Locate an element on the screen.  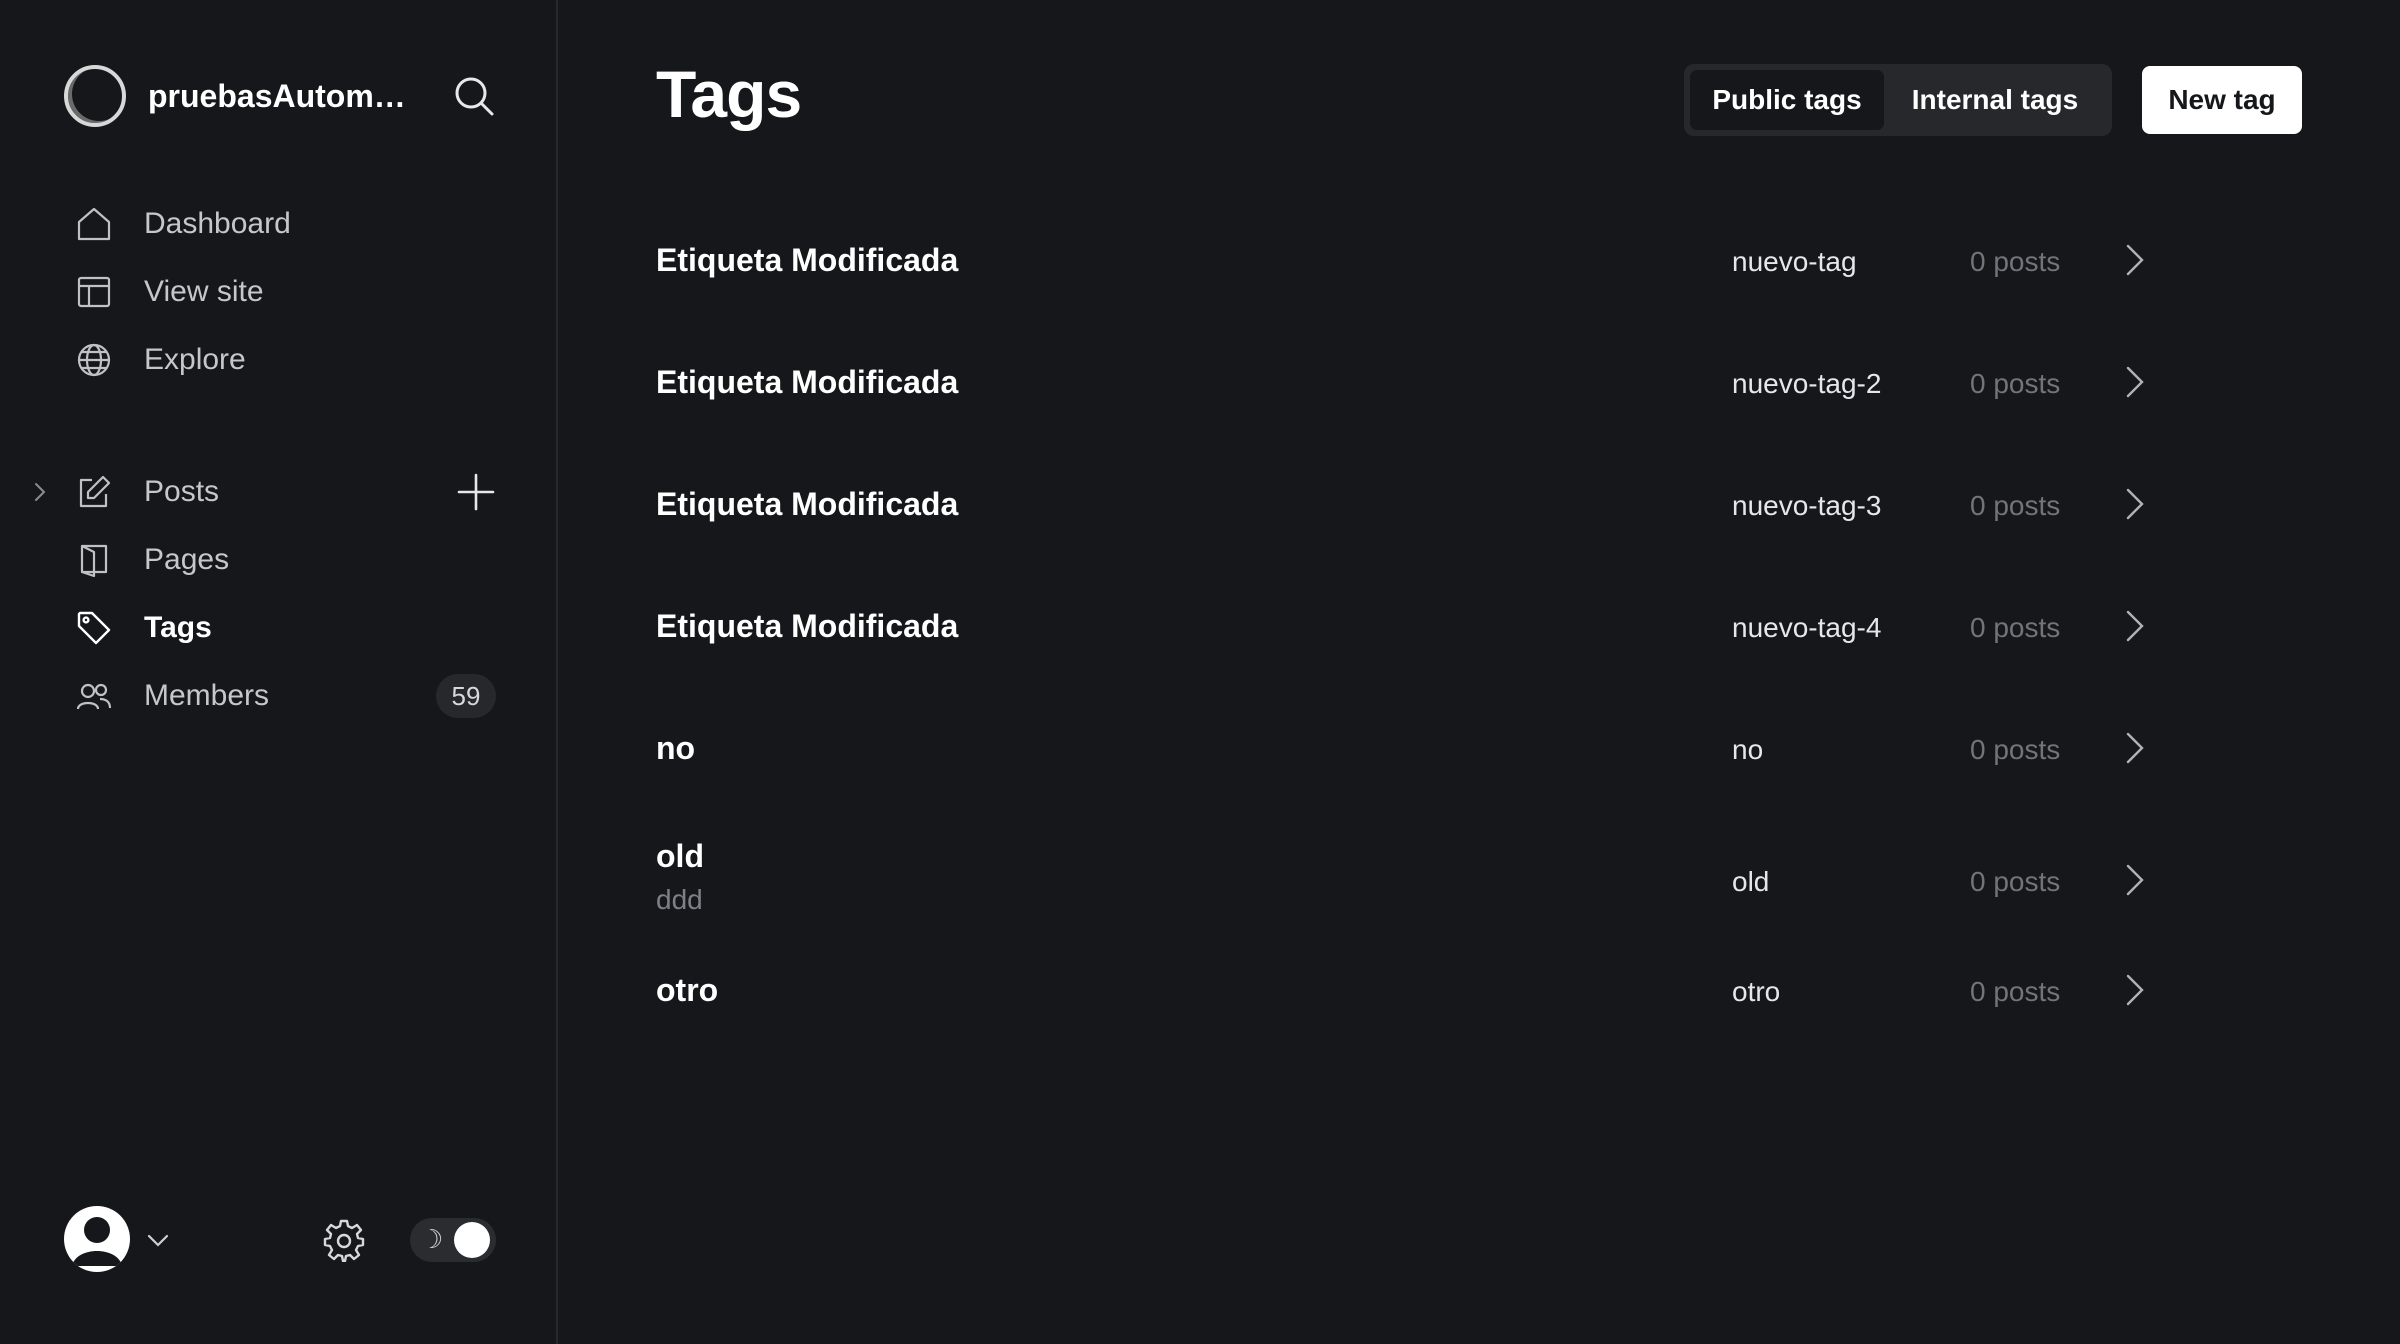
sidebar-item-label: Tags is located at coordinates (178, 627).